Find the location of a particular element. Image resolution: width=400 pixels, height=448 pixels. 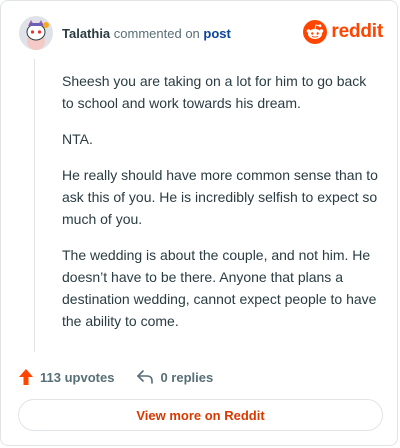

upvote-group: 113 upvotes is located at coordinates (66, 377).